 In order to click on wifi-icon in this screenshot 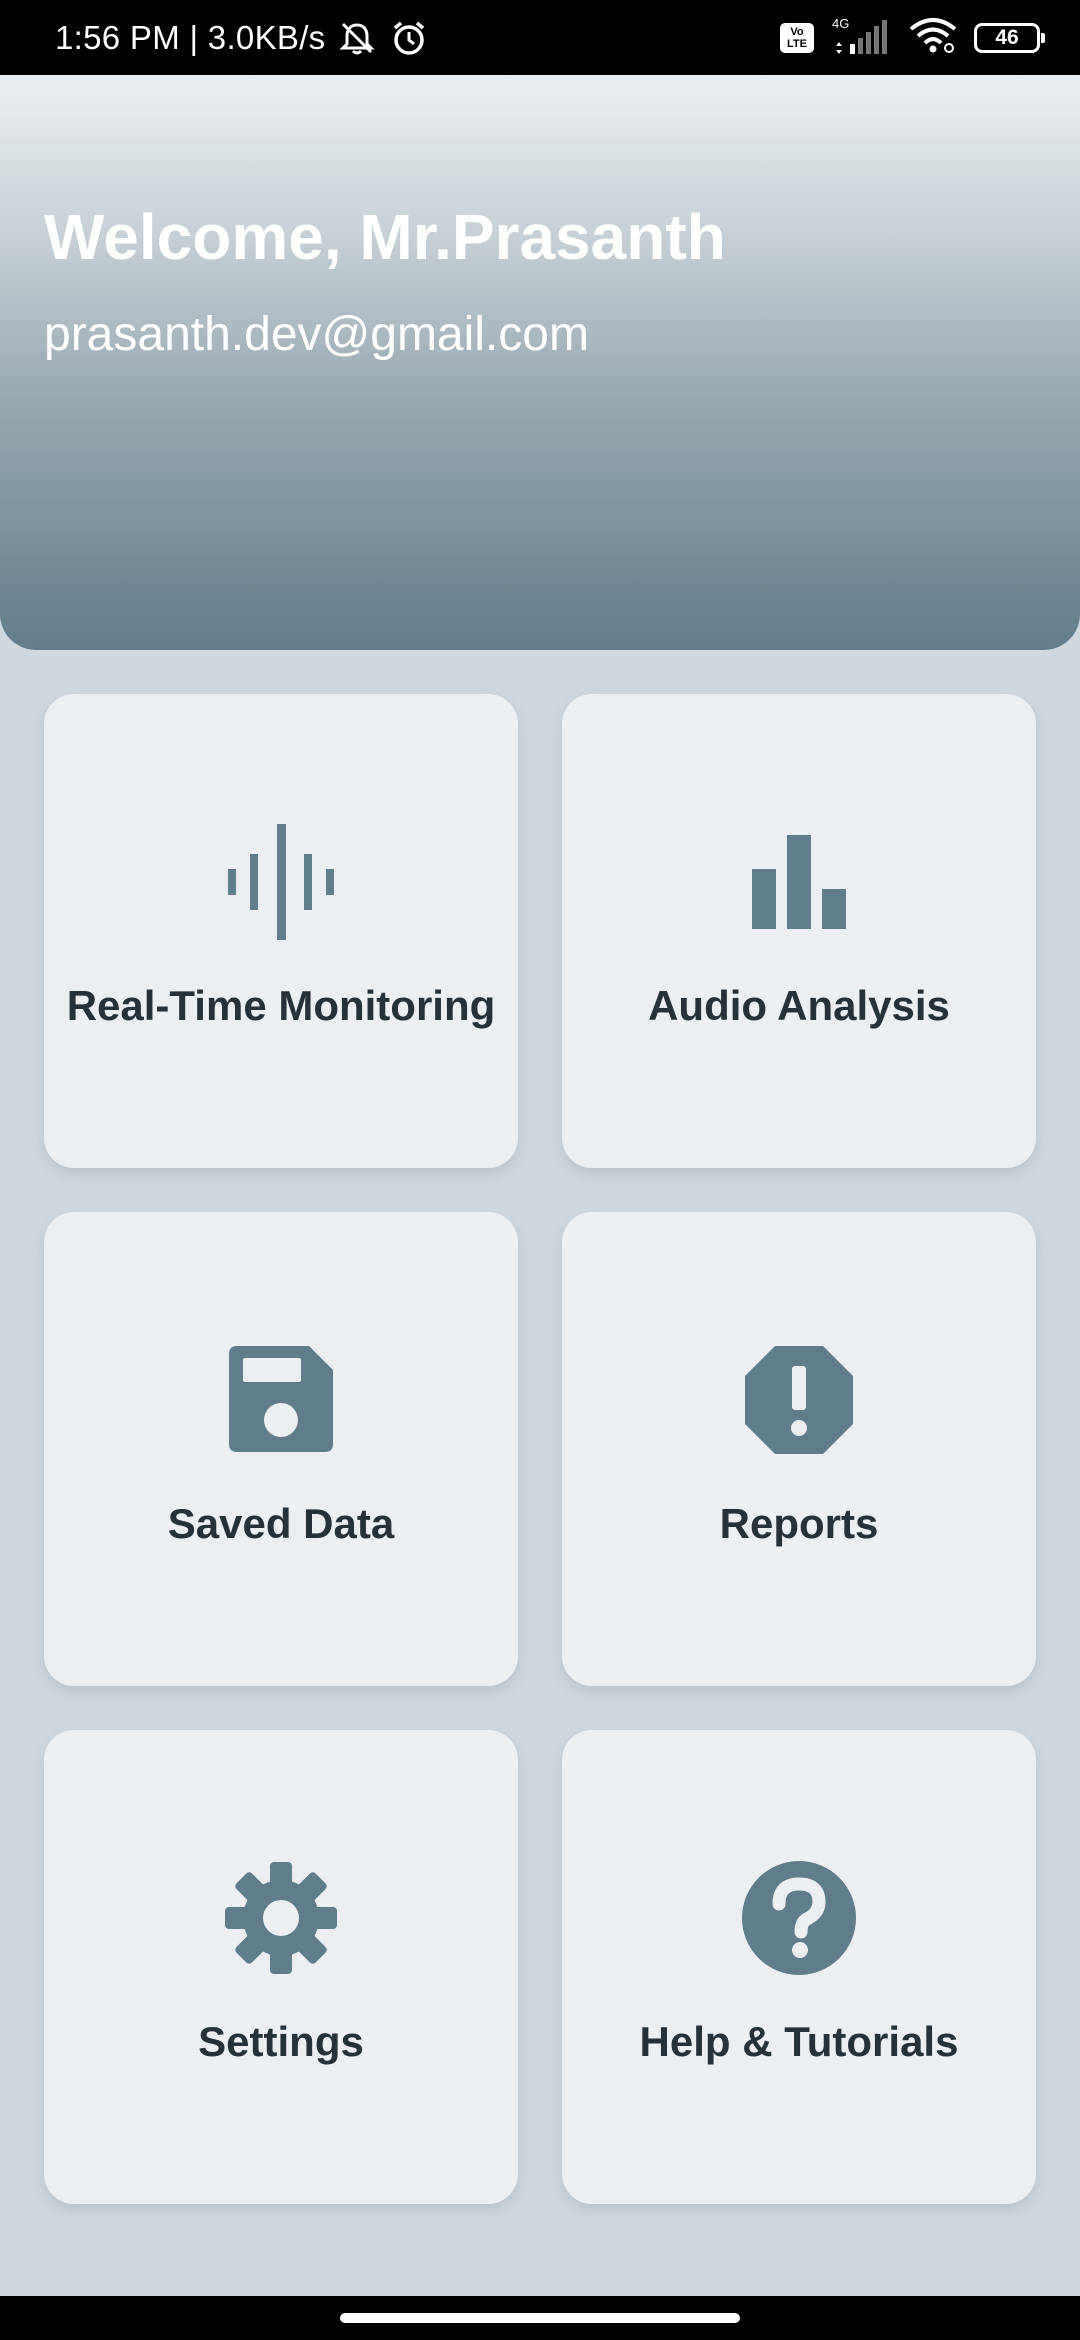, I will do `click(933, 37)`.